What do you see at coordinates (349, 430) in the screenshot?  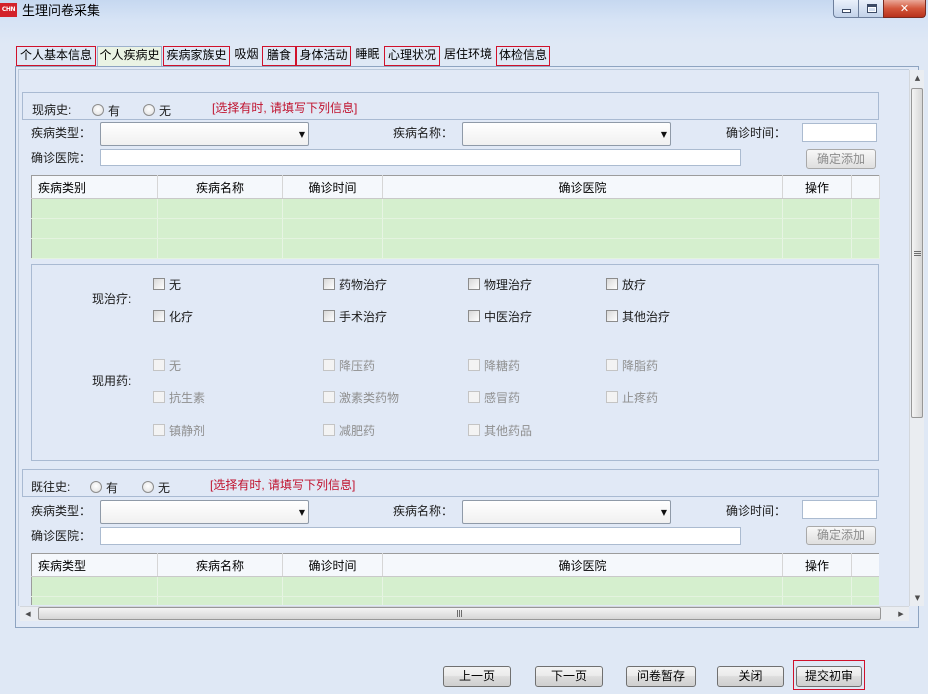 I see `checkbox-medication-weight-loss: 减肥药` at bounding box center [349, 430].